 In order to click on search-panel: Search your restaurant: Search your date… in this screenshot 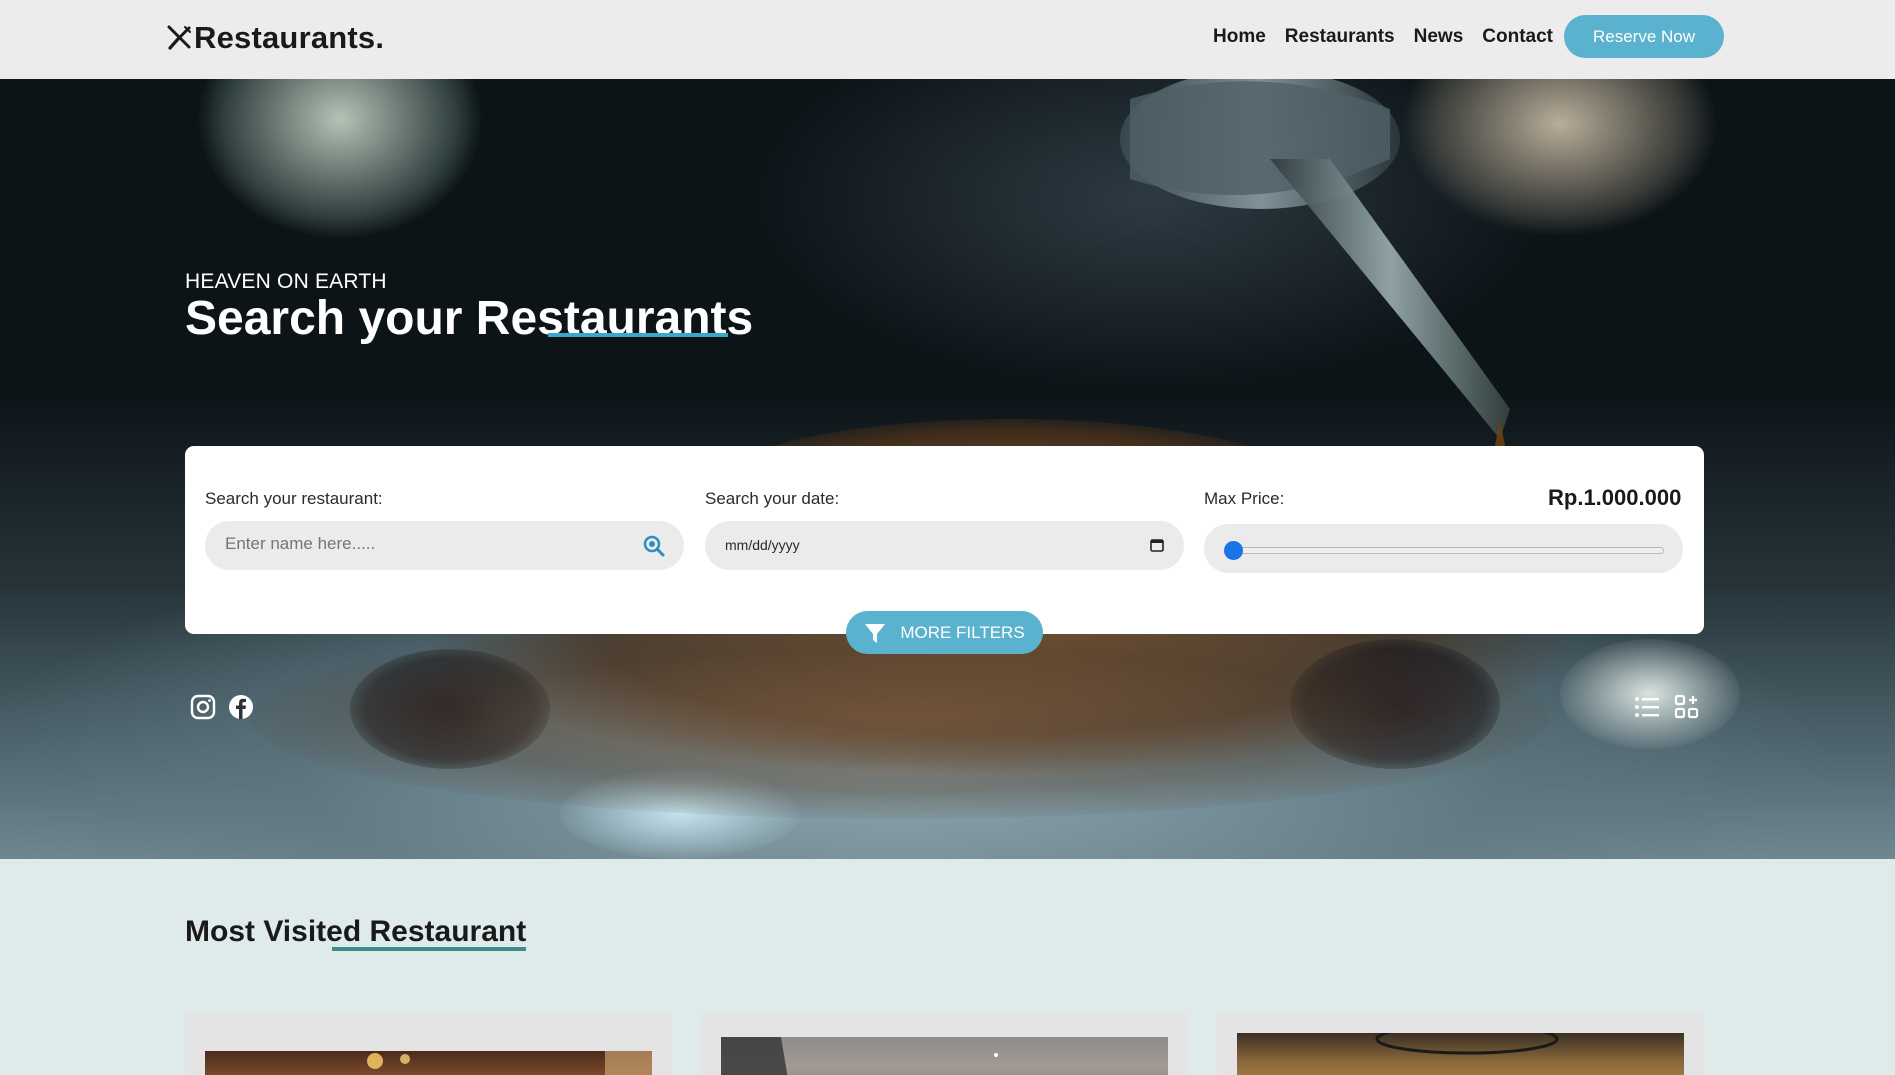, I will do `click(944, 540)`.